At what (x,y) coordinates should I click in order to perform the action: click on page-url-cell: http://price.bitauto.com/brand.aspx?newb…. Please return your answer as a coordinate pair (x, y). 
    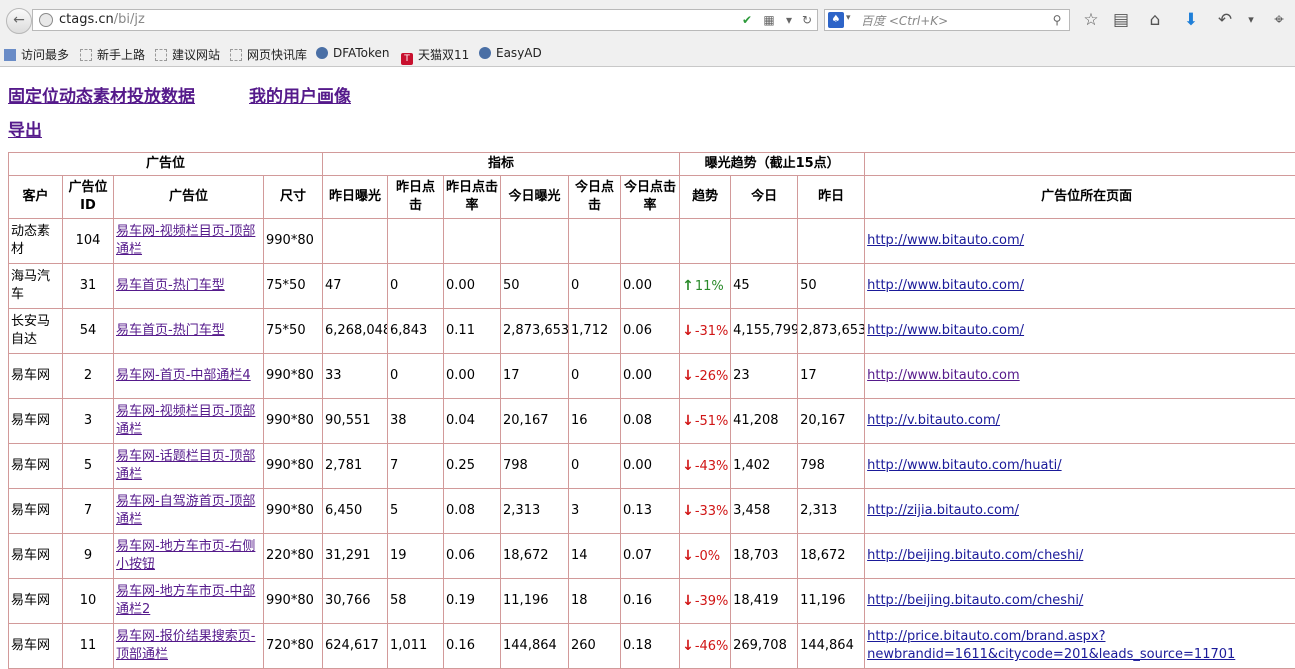
    Looking at the image, I should click on (1080, 646).